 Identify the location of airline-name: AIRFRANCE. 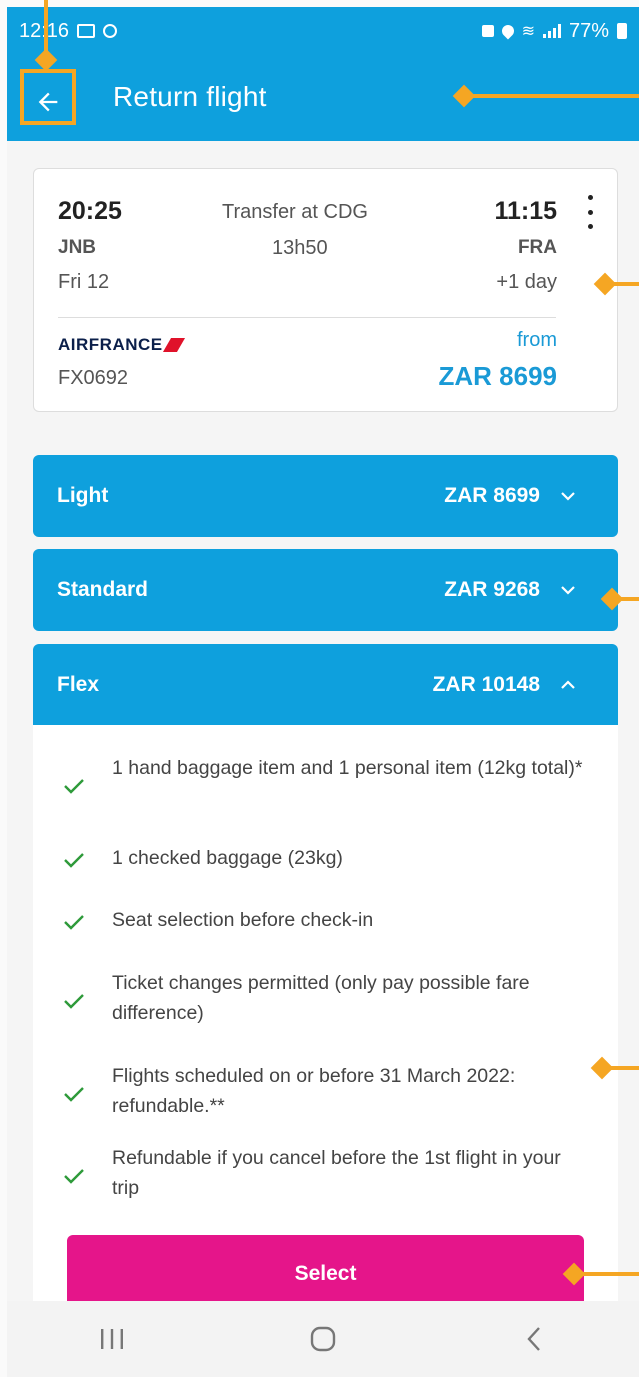
(110, 344).